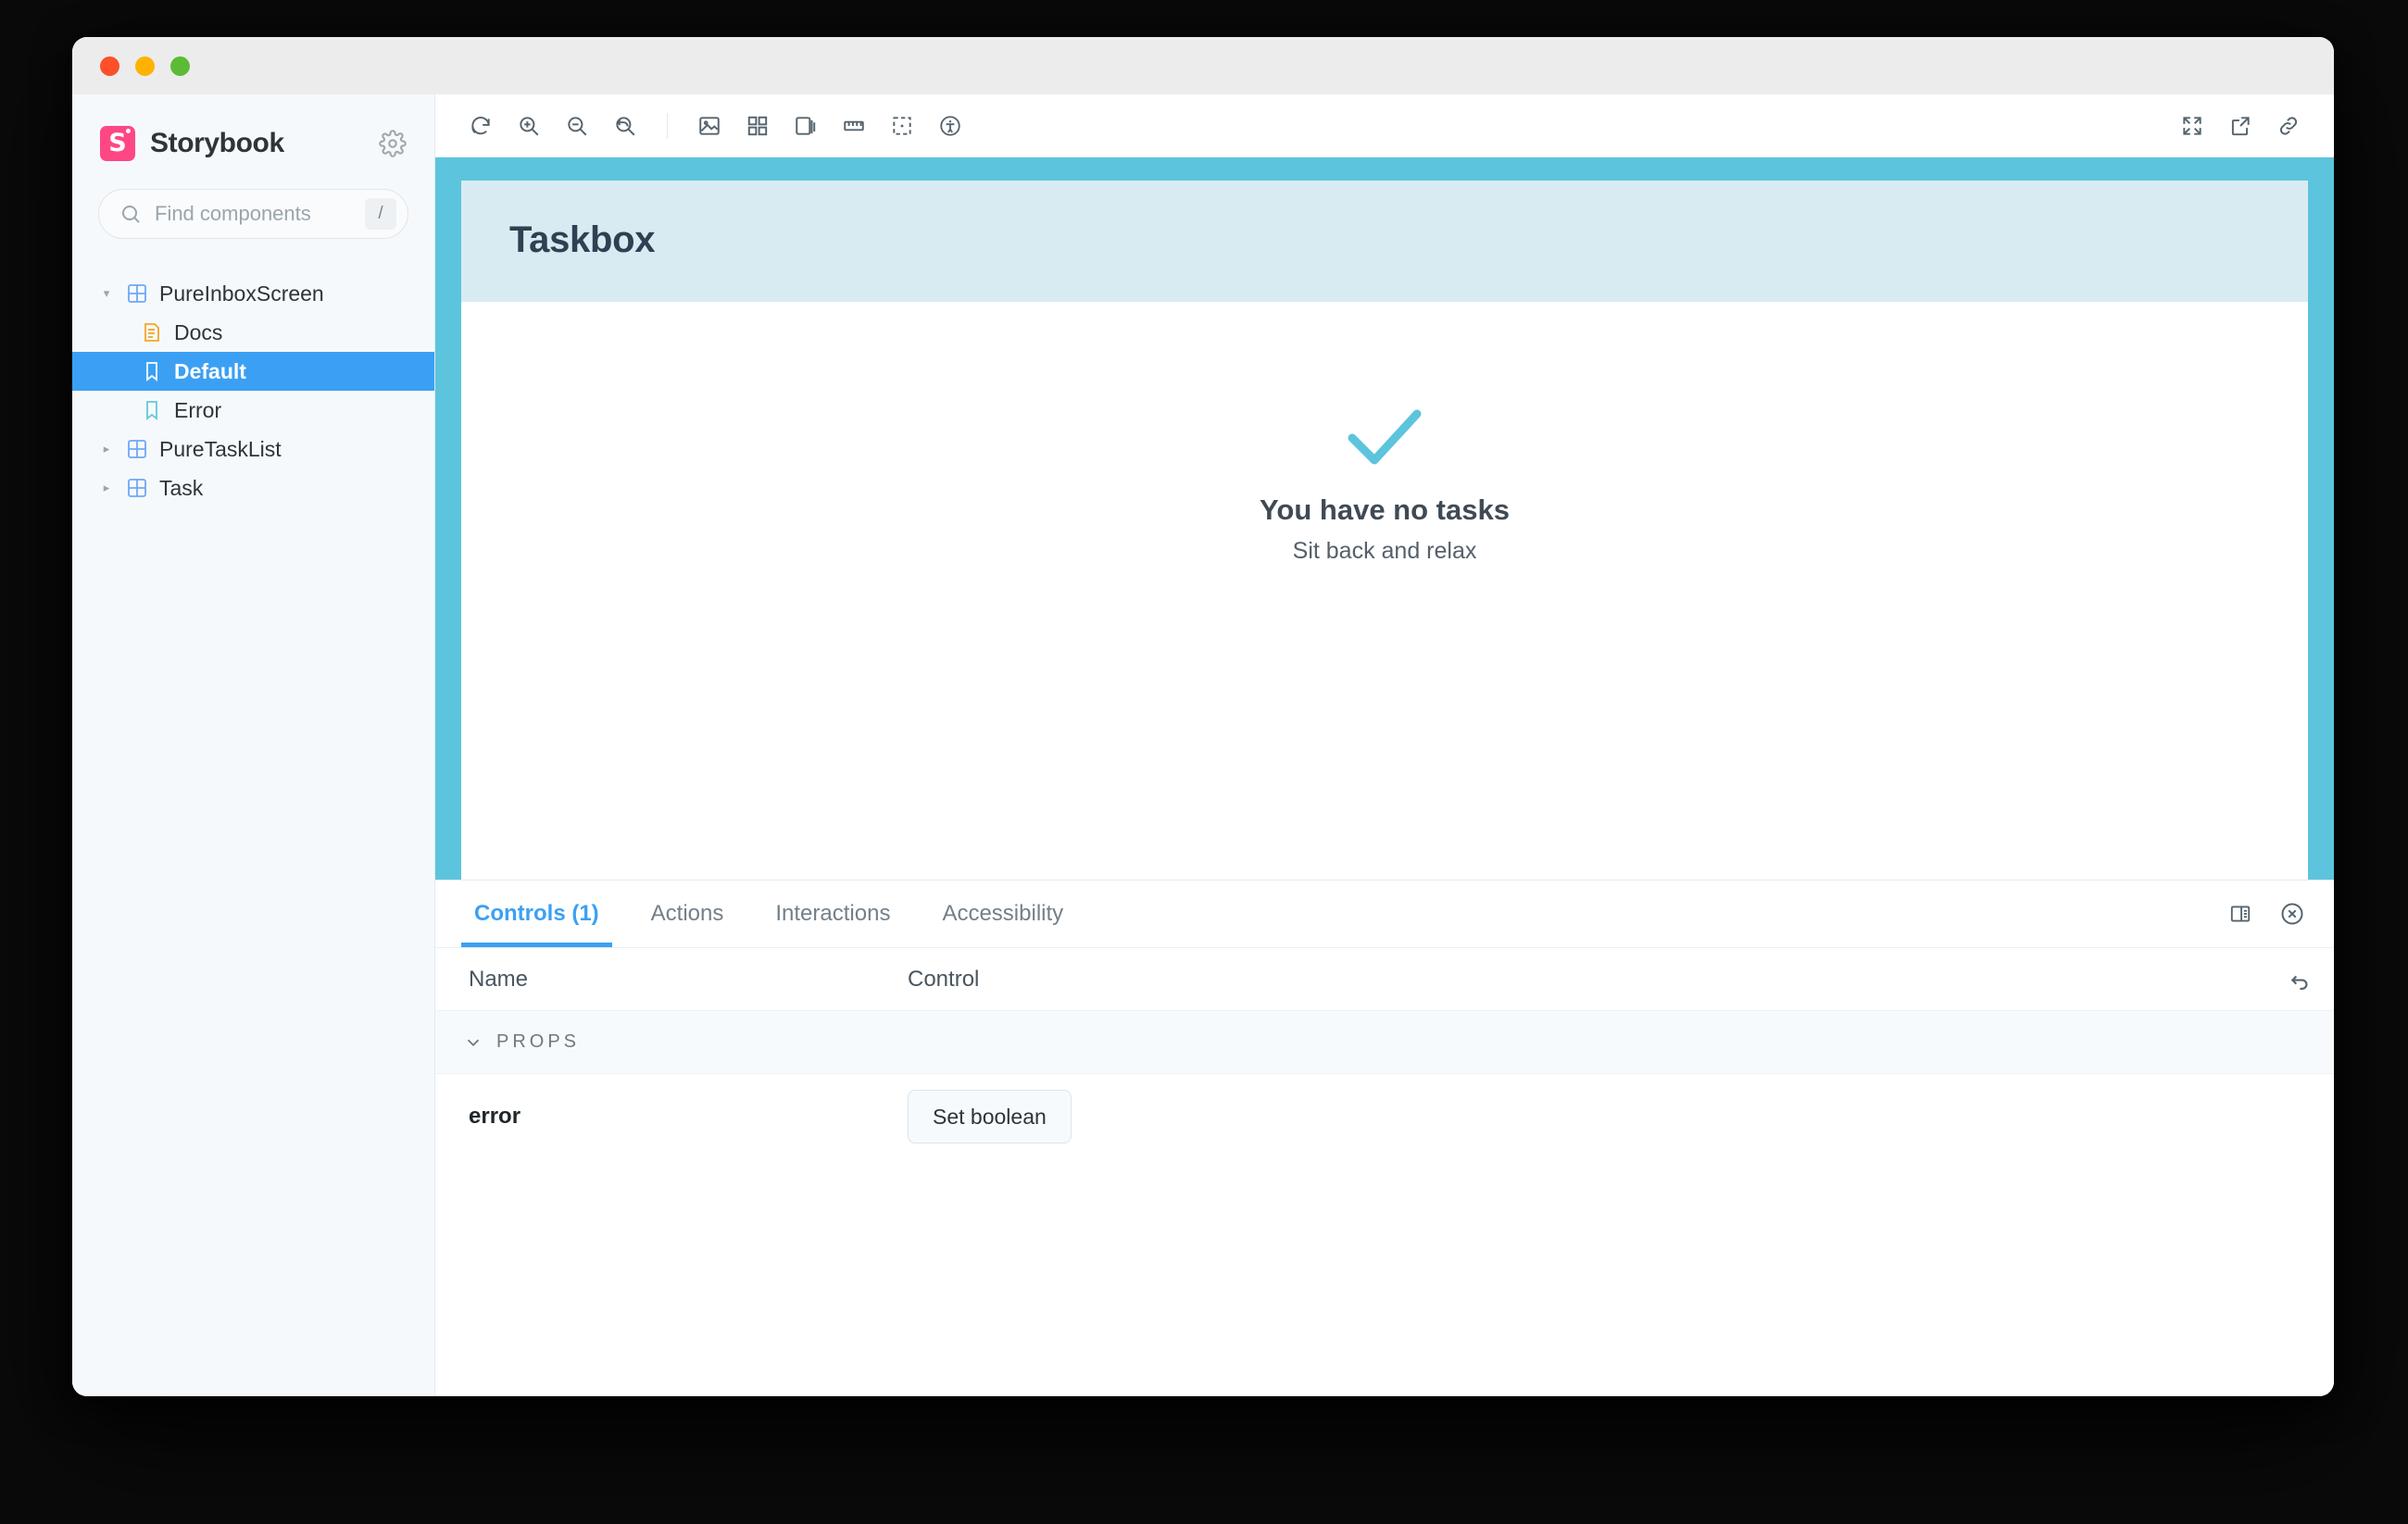 This screenshot has width=2408, height=1524. I want to click on sidebar-item-puretasklist: ▸ PureTaskList, so click(253, 449).